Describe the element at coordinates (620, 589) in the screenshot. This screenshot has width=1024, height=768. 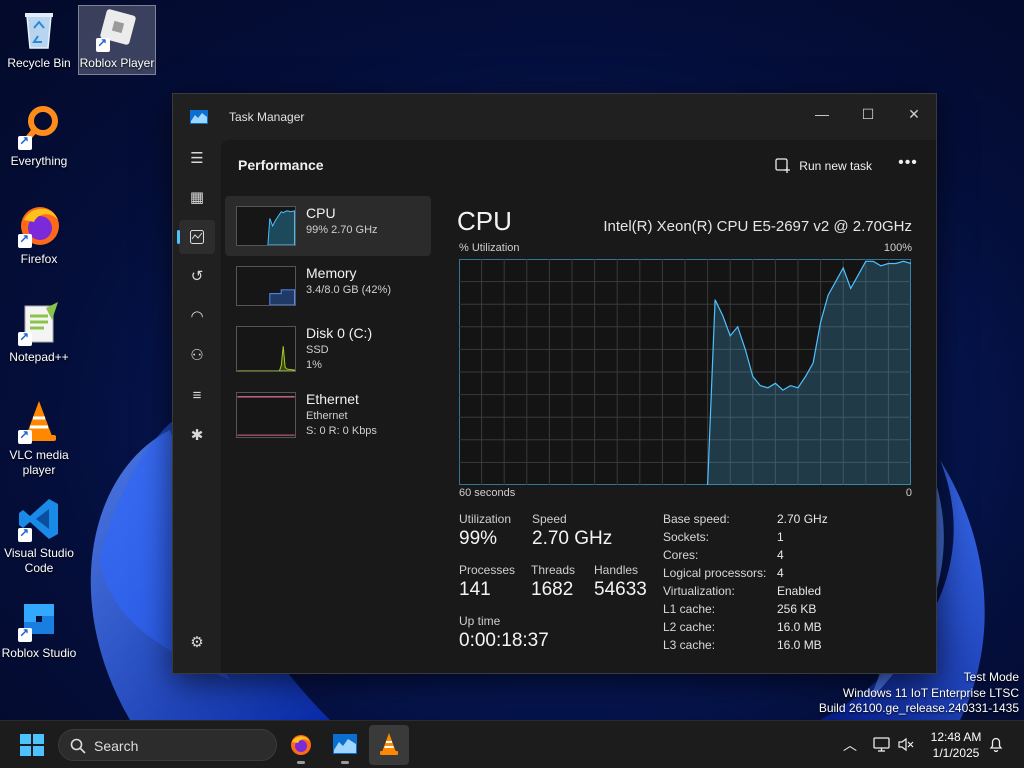
I see `handles-value: 54633` at that location.